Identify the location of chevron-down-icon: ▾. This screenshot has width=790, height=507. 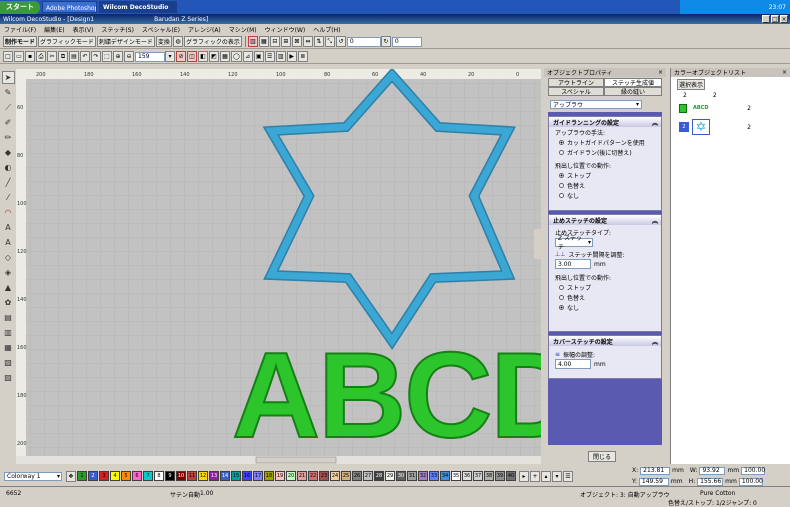
(170, 56).